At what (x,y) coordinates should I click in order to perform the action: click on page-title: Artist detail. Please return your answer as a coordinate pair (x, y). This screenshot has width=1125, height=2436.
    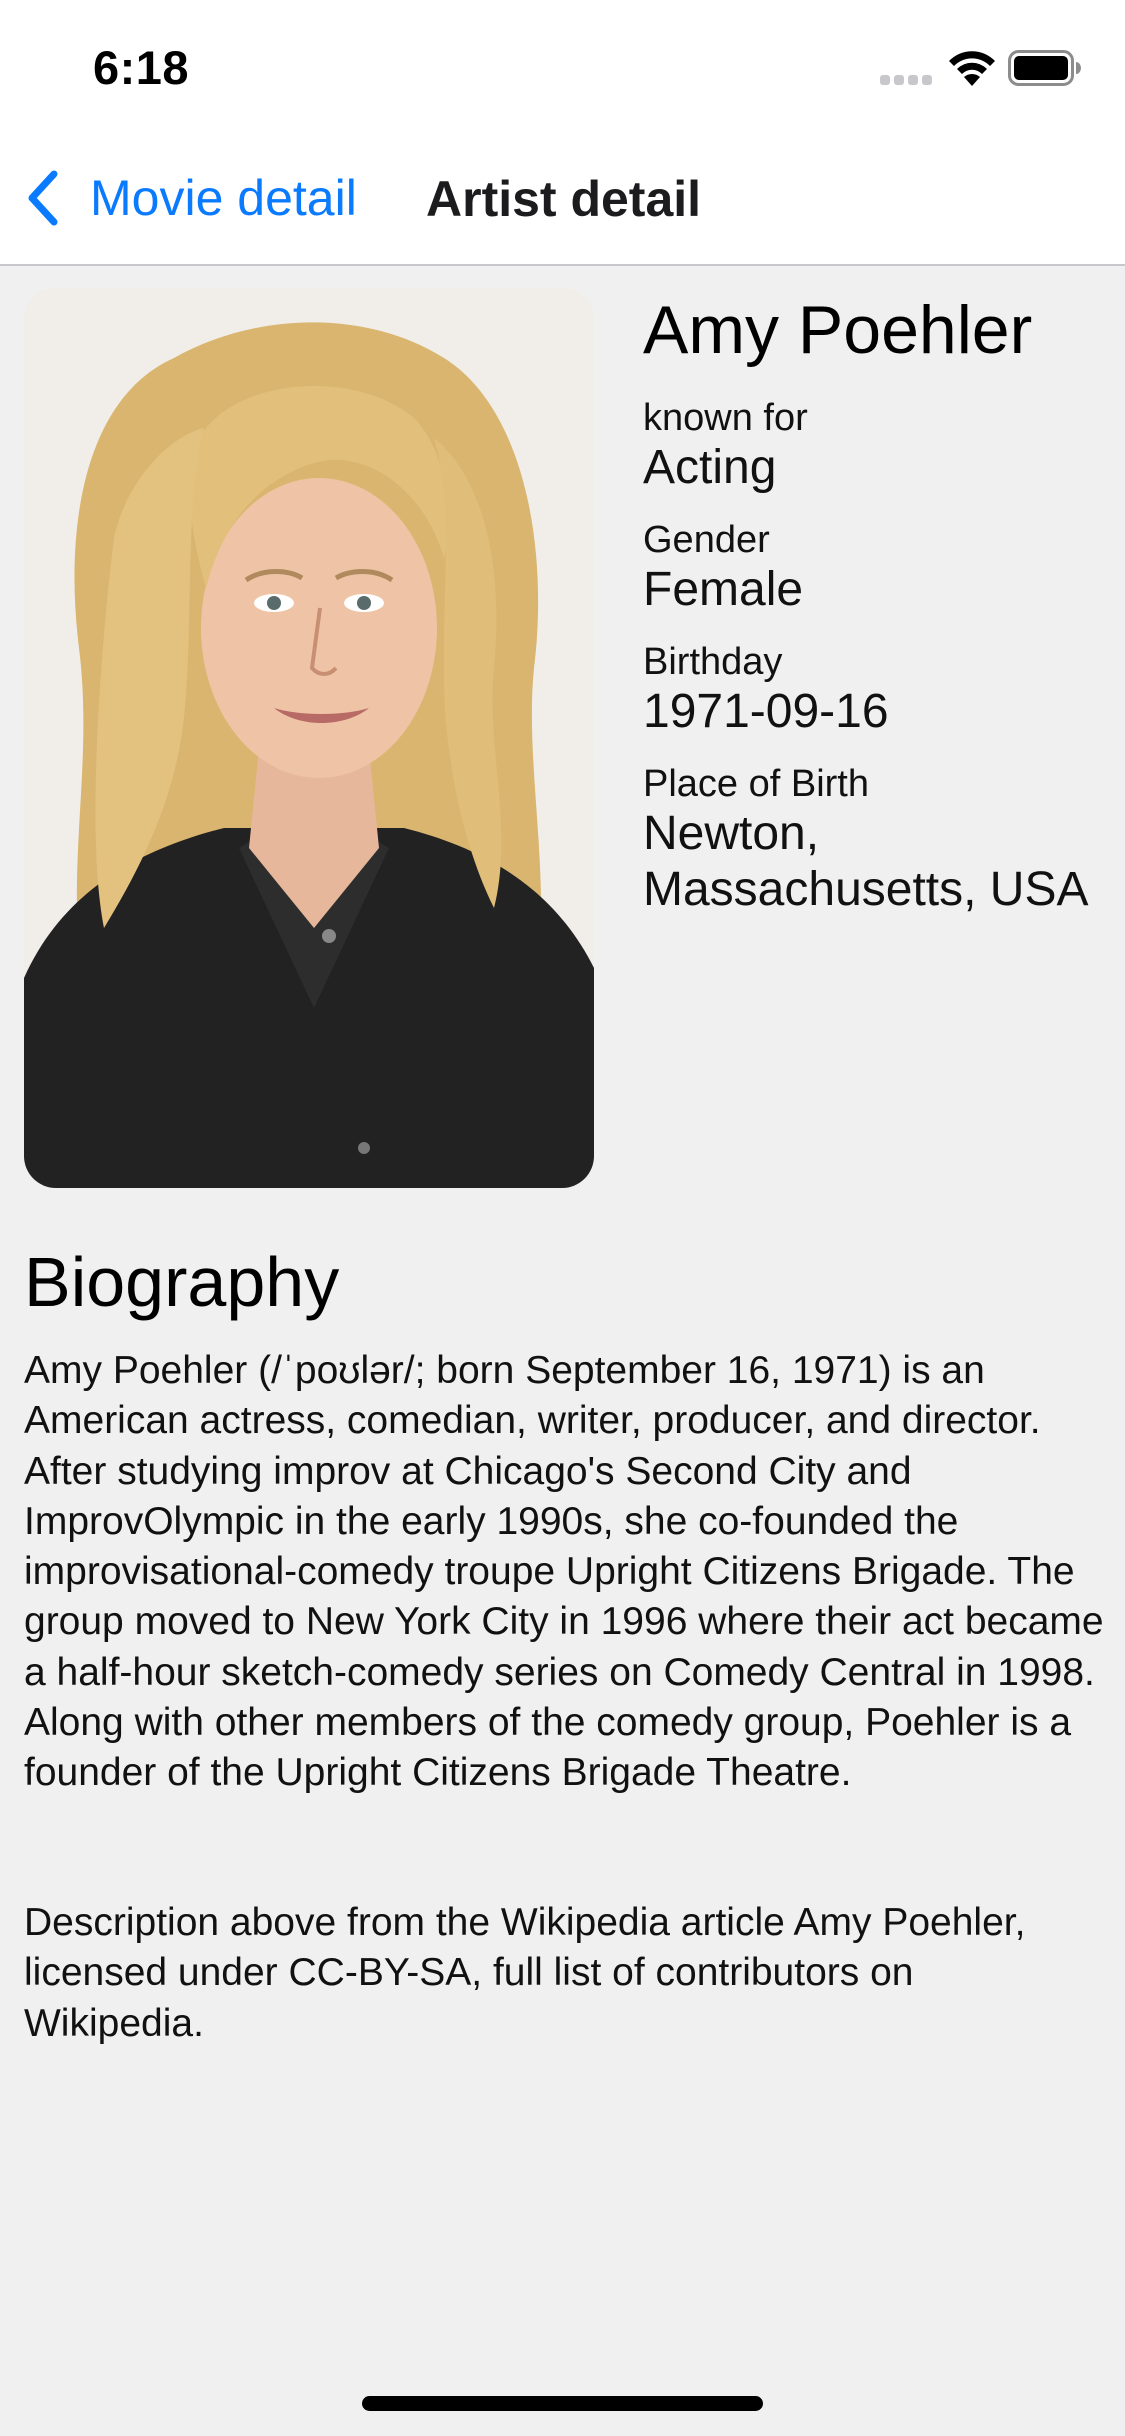
    Looking at the image, I should click on (564, 199).